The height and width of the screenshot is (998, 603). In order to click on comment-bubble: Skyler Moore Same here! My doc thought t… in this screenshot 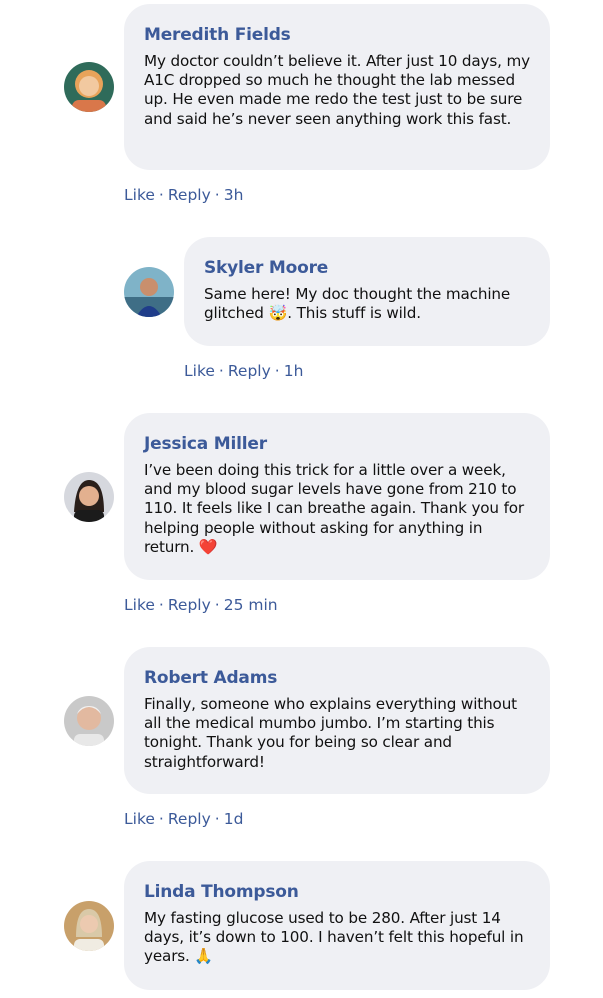, I will do `click(367, 291)`.